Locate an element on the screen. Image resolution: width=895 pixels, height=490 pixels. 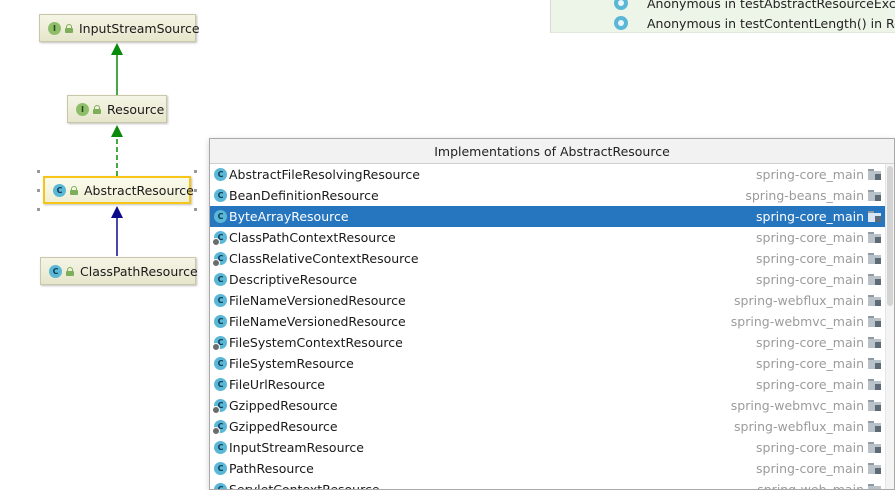
node-input-stream-source: I InputStreamSource is located at coordinates (119, 28).